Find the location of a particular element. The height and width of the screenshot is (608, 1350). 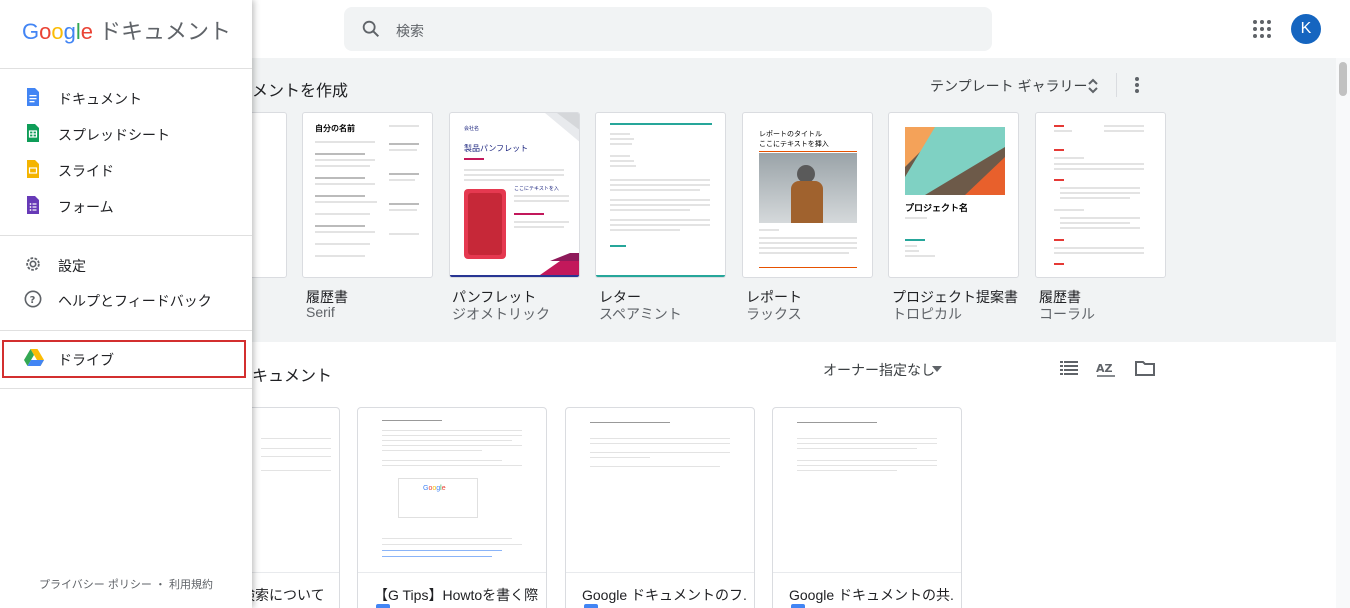

drawer-item-slides: スライド is located at coordinates (126, 169).